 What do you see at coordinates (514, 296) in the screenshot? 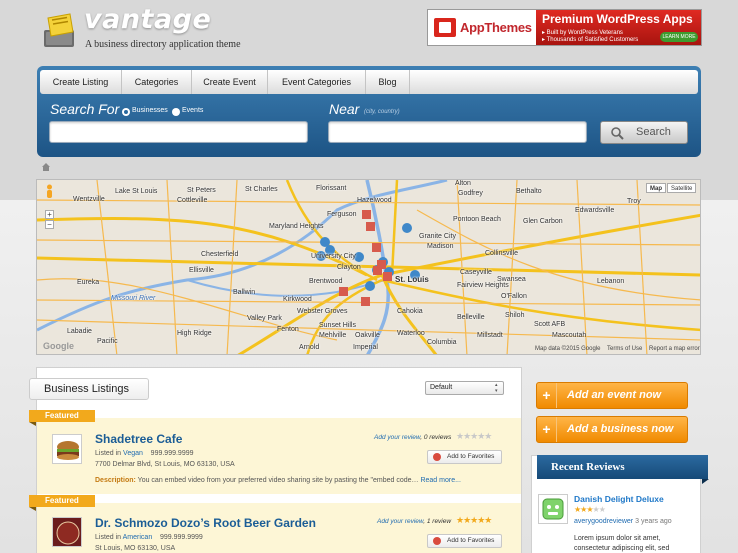
I see `map-place: O'Fallon` at bounding box center [514, 296].